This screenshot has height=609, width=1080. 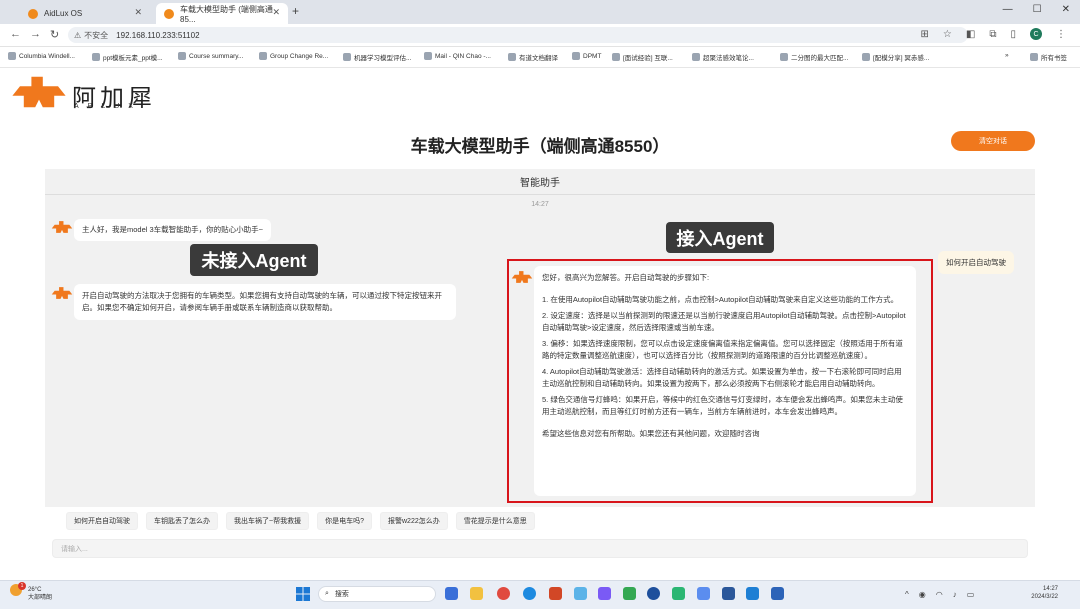 What do you see at coordinates (158, 35) in the screenshot?
I see `url-text: 192.168.110.233:51102` at bounding box center [158, 35].